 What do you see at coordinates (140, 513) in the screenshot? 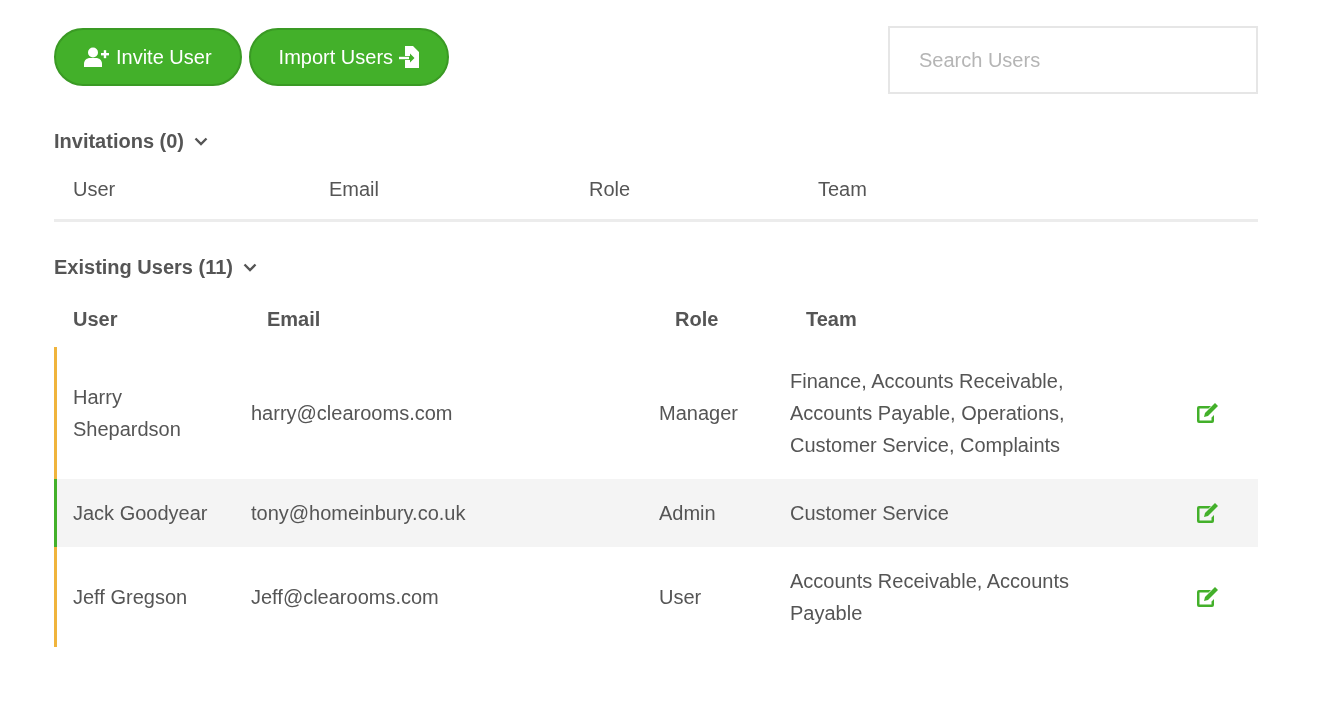
I see `user-name: Jack Goodyear` at bounding box center [140, 513].